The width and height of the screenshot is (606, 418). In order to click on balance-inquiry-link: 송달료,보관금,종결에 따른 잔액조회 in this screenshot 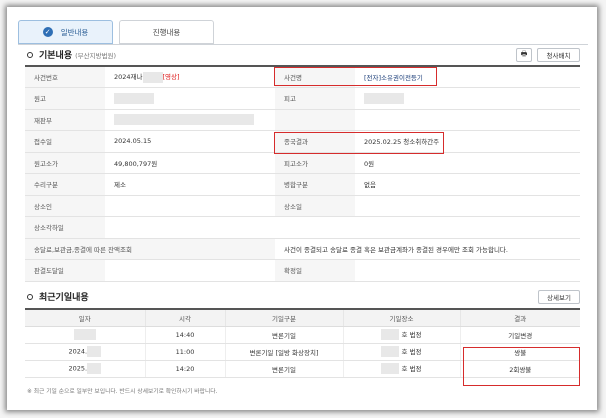, I will do `click(150, 249)`.